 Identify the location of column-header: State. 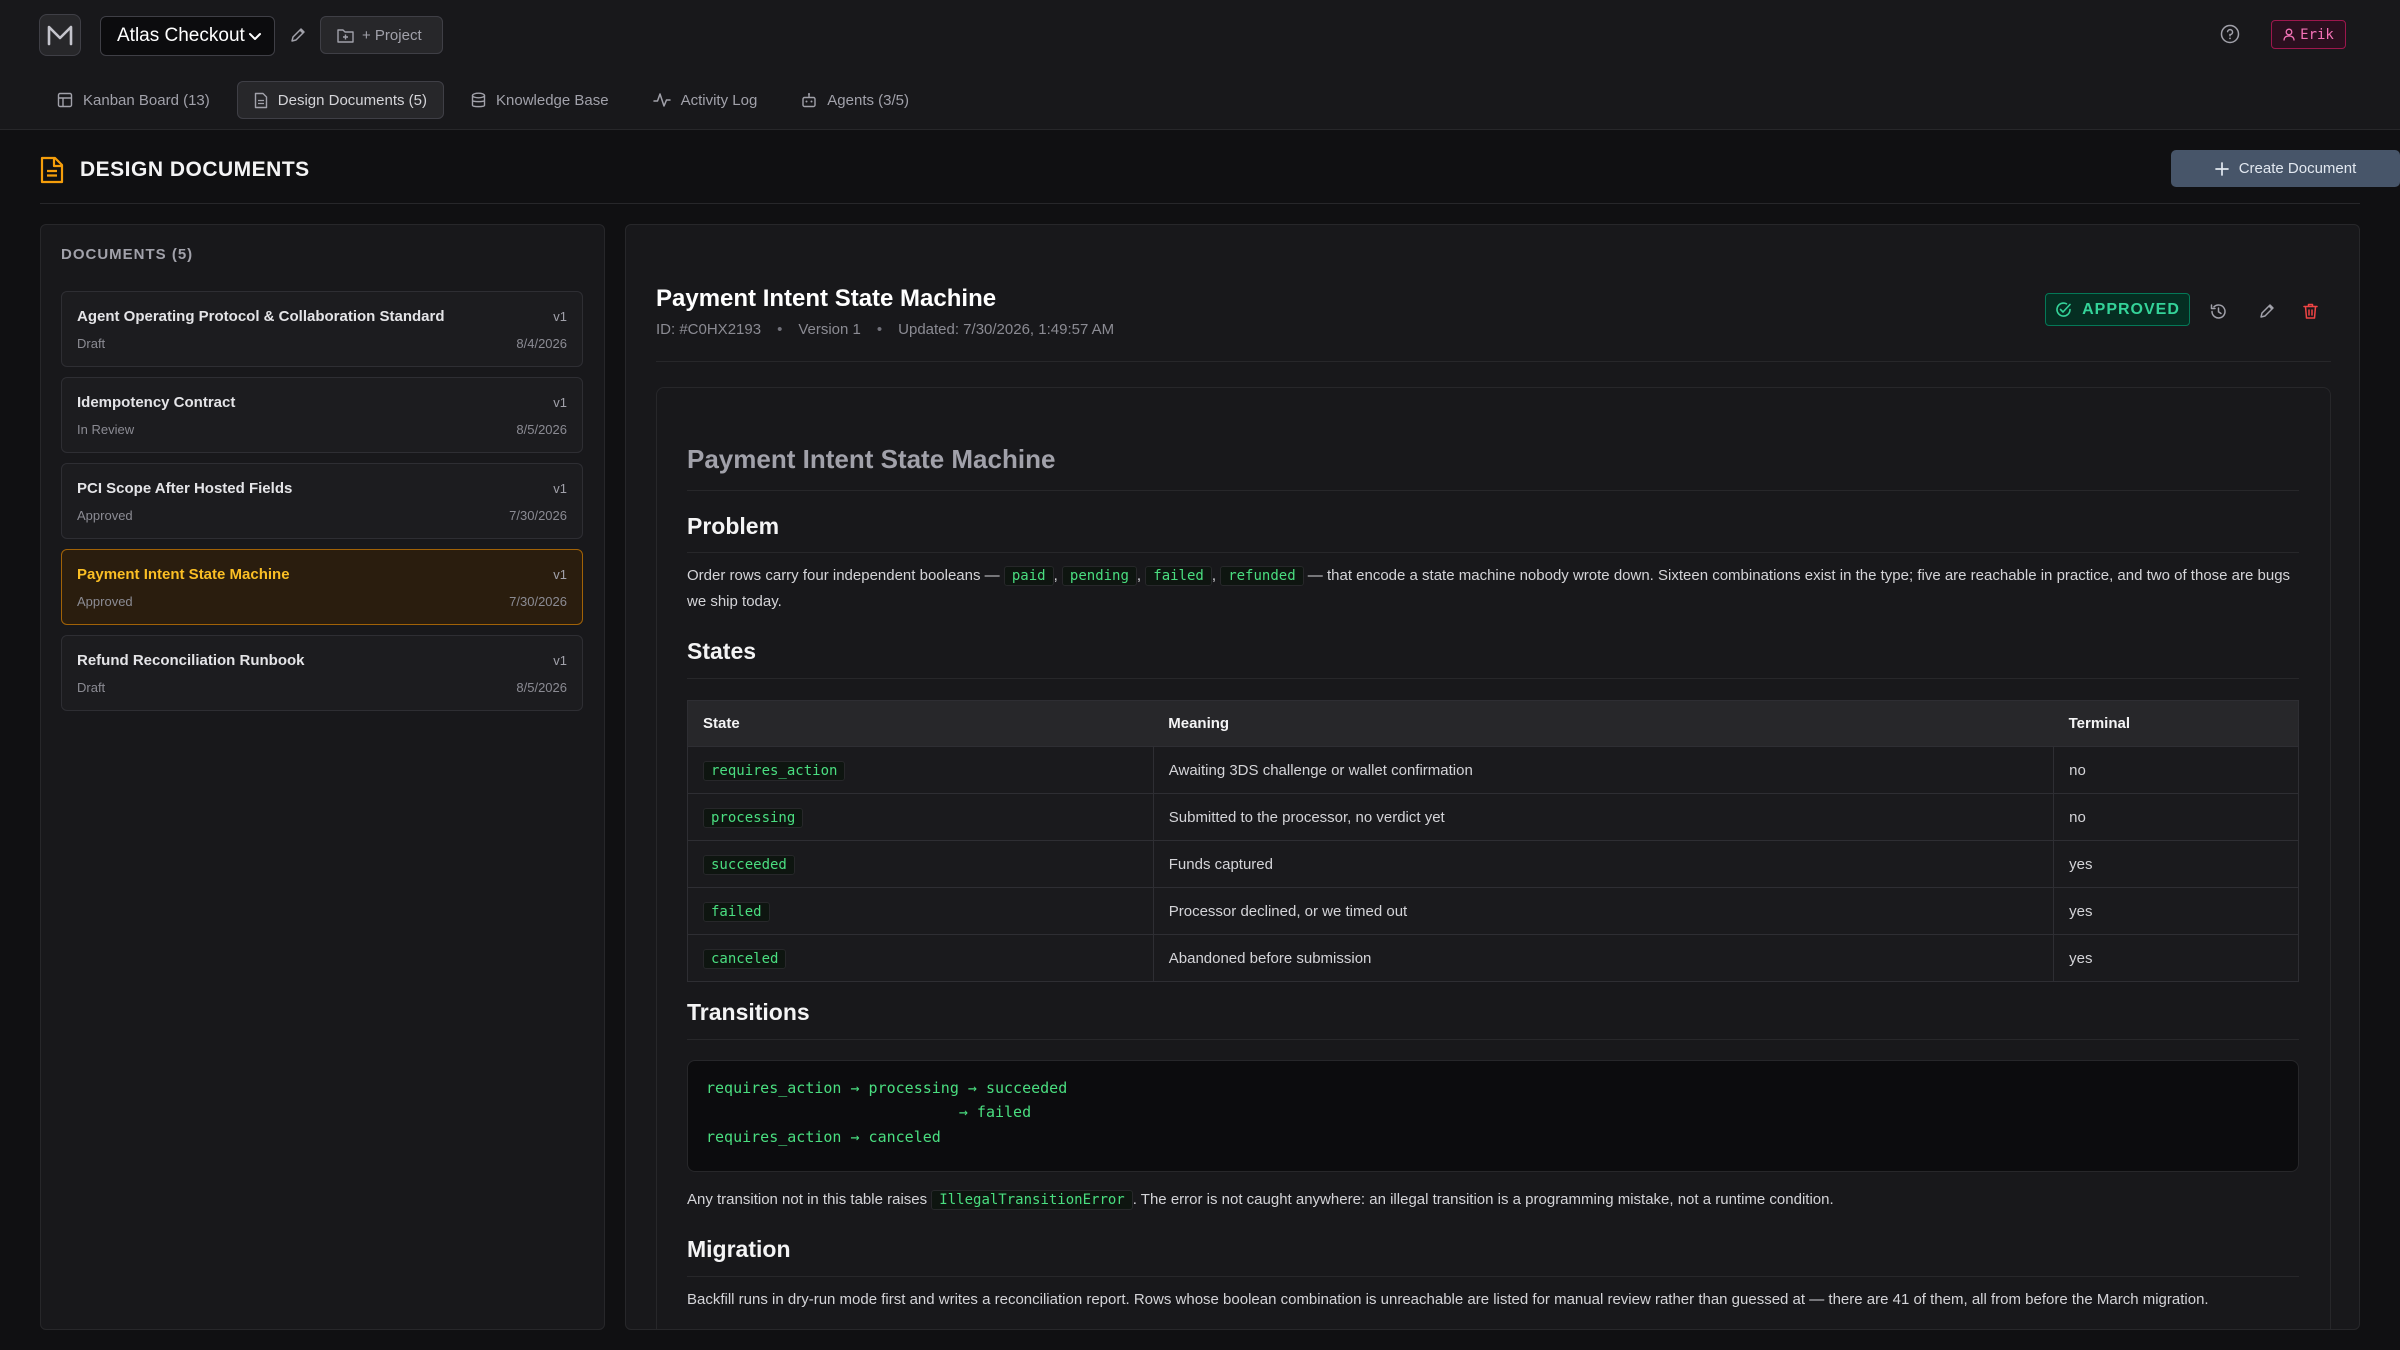
(920, 723).